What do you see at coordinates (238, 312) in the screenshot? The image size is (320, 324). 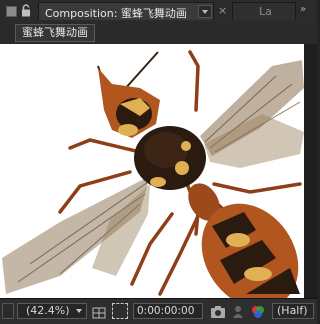 I see `show-snapshot-icon` at bounding box center [238, 312].